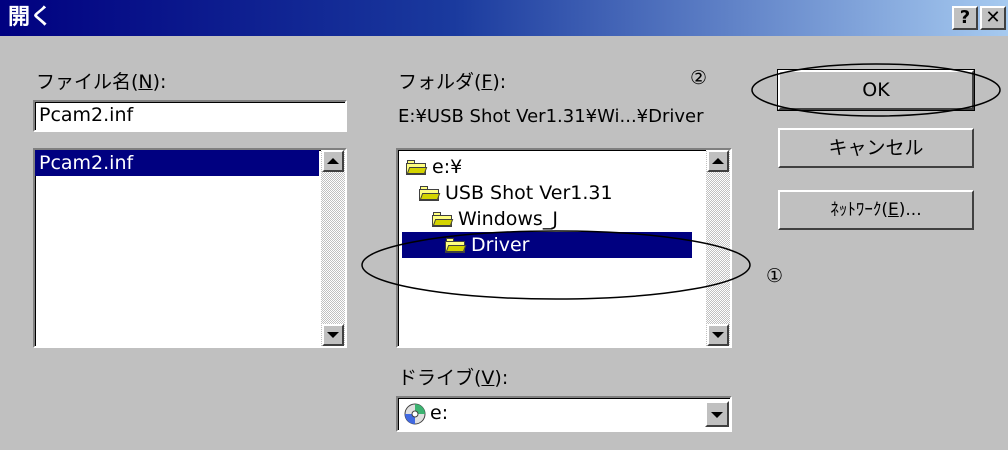 The image size is (1008, 450). What do you see at coordinates (556, 265) in the screenshot?
I see `driver-highlight-ellipse` at bounding box center [556, 265].